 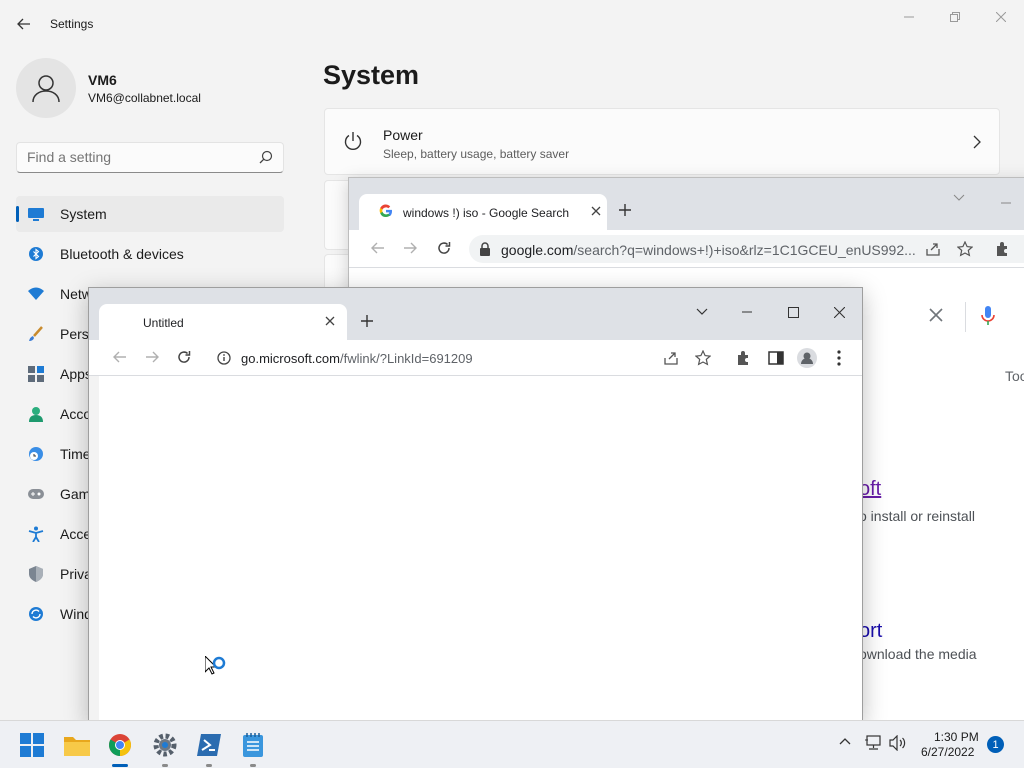 I want to click on tab-google-search: windows !) iso - Google Search, so click(x=483, y=212).